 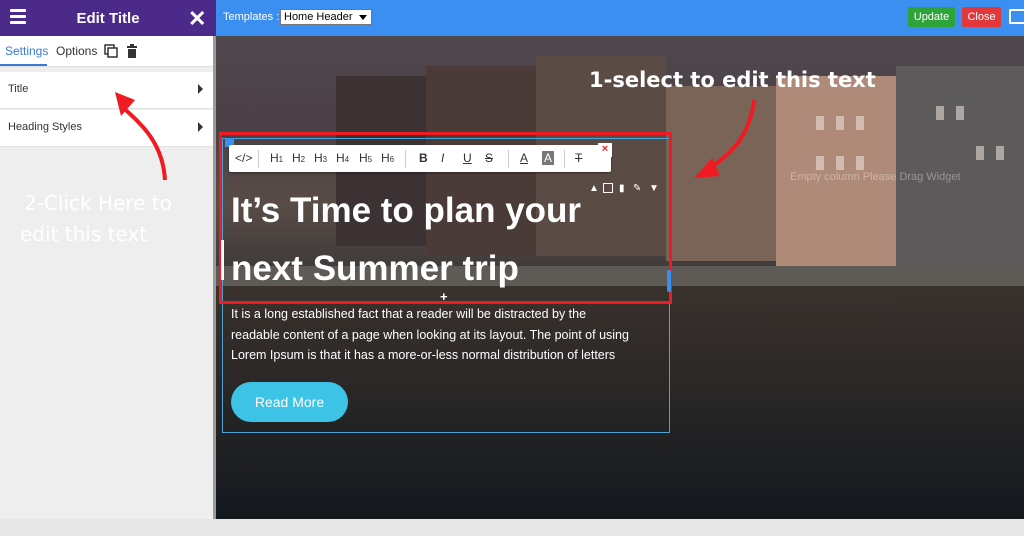 What do you see at coordinates (26, 51) in the screenshot?
I see `tab-settings: Settings` at bounding box center [26, 51].